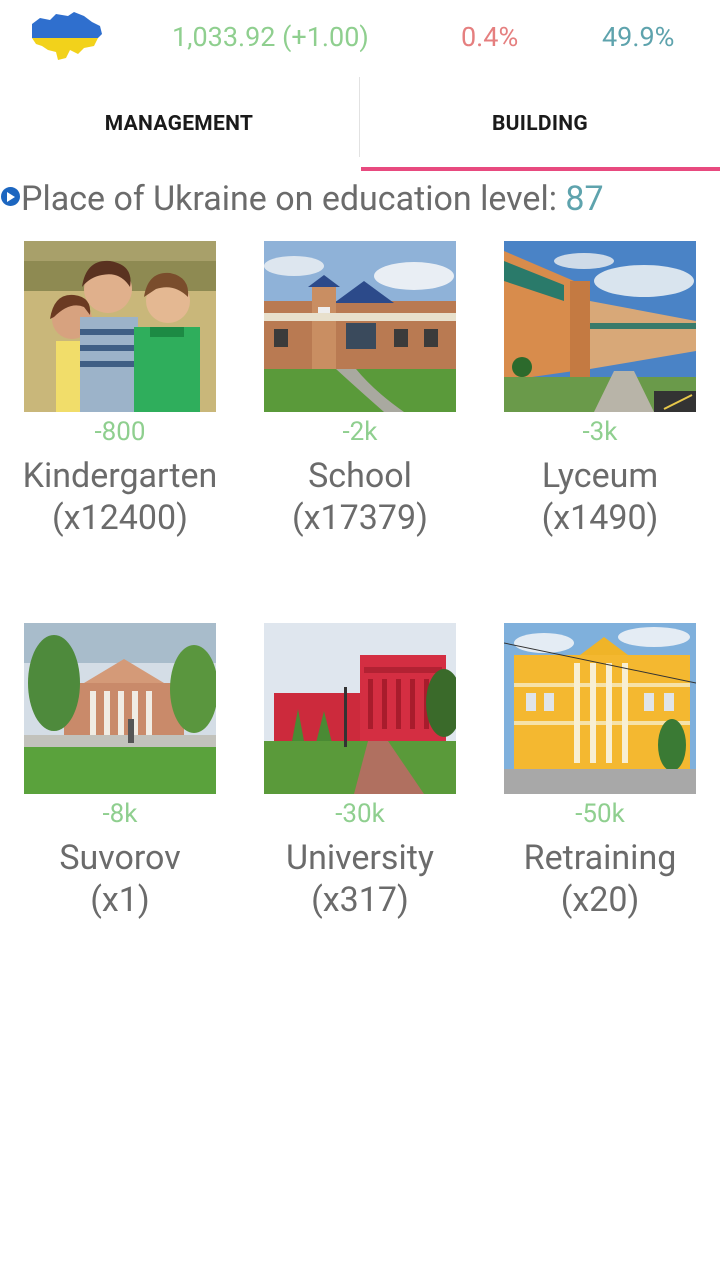  Describe the element at coordinates (638, 37) in the screenshot. I see `approval-stat: 49.9%` at that location.